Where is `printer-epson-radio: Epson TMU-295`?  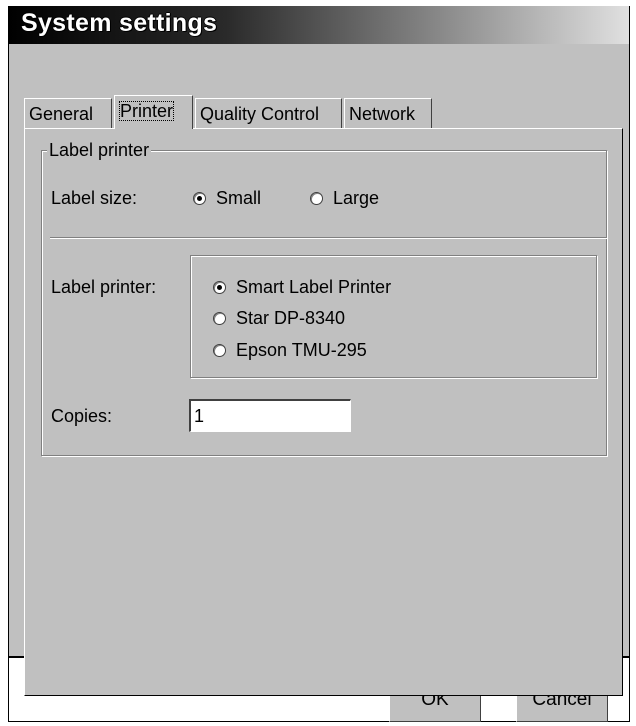 printer-epson-radio: Epson TMU-295 is located at coordinates (290, 350).